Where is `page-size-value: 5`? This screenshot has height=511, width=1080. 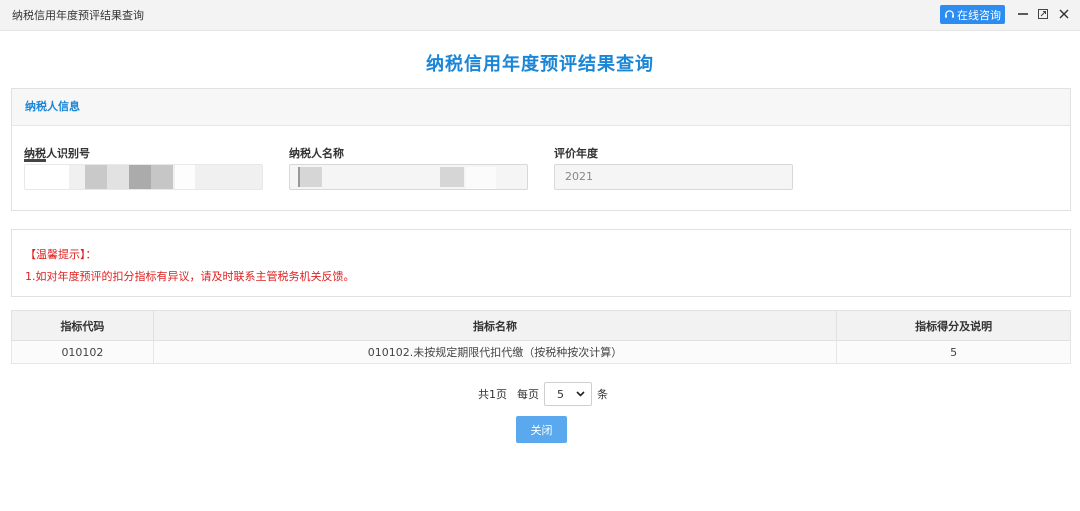
page-size-value: 5 is located at coordinates (560, 394).